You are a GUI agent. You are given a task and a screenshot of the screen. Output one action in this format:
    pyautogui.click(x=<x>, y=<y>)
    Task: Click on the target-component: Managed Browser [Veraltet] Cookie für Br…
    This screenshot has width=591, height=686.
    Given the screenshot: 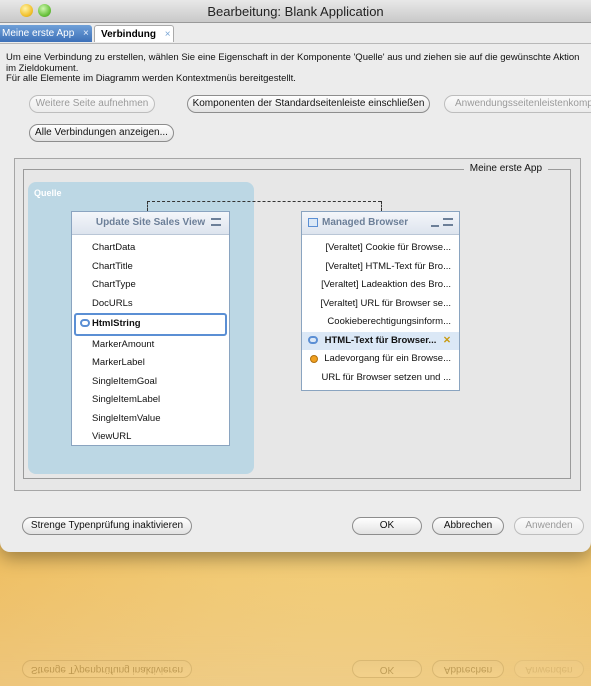 What is the action you would take?
    pyautogui.click(x=380, y=301)
    